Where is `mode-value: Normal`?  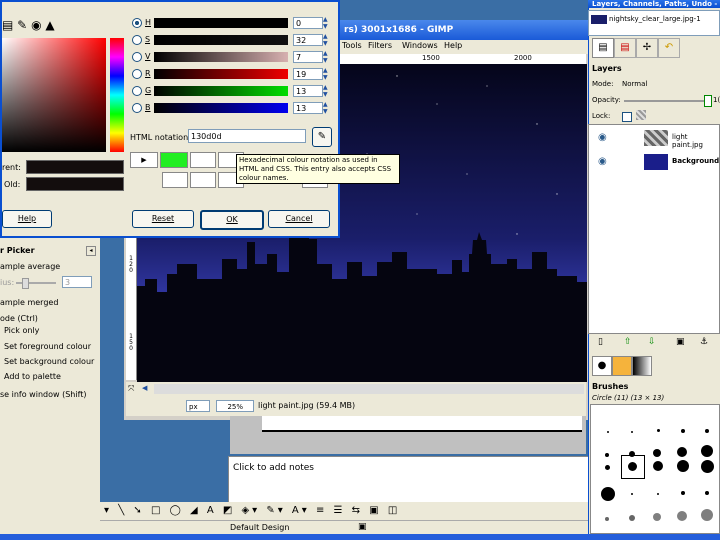
mode-value: Normal is located at coordinates (634, 84).